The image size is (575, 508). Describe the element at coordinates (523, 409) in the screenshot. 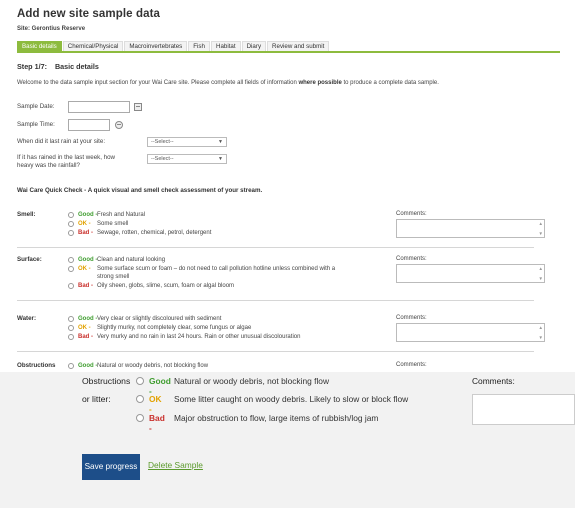

I see `zoomed-comments-input` at that location.